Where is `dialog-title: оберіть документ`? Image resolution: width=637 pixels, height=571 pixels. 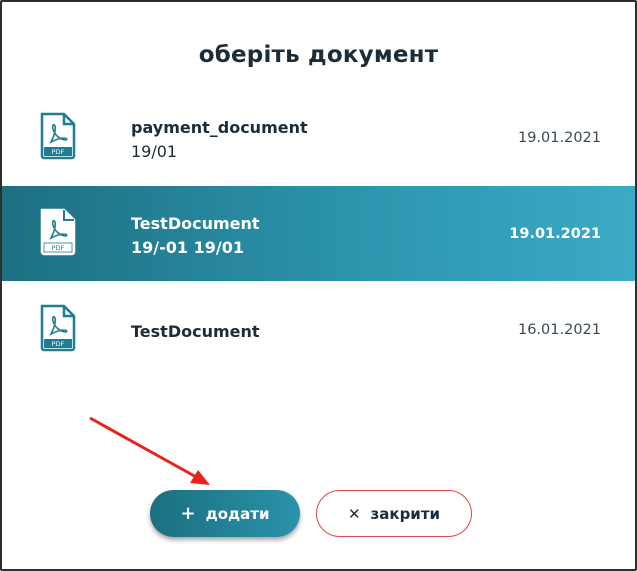
dialog-title: оберіть документ is located at coordinates (318, 55).